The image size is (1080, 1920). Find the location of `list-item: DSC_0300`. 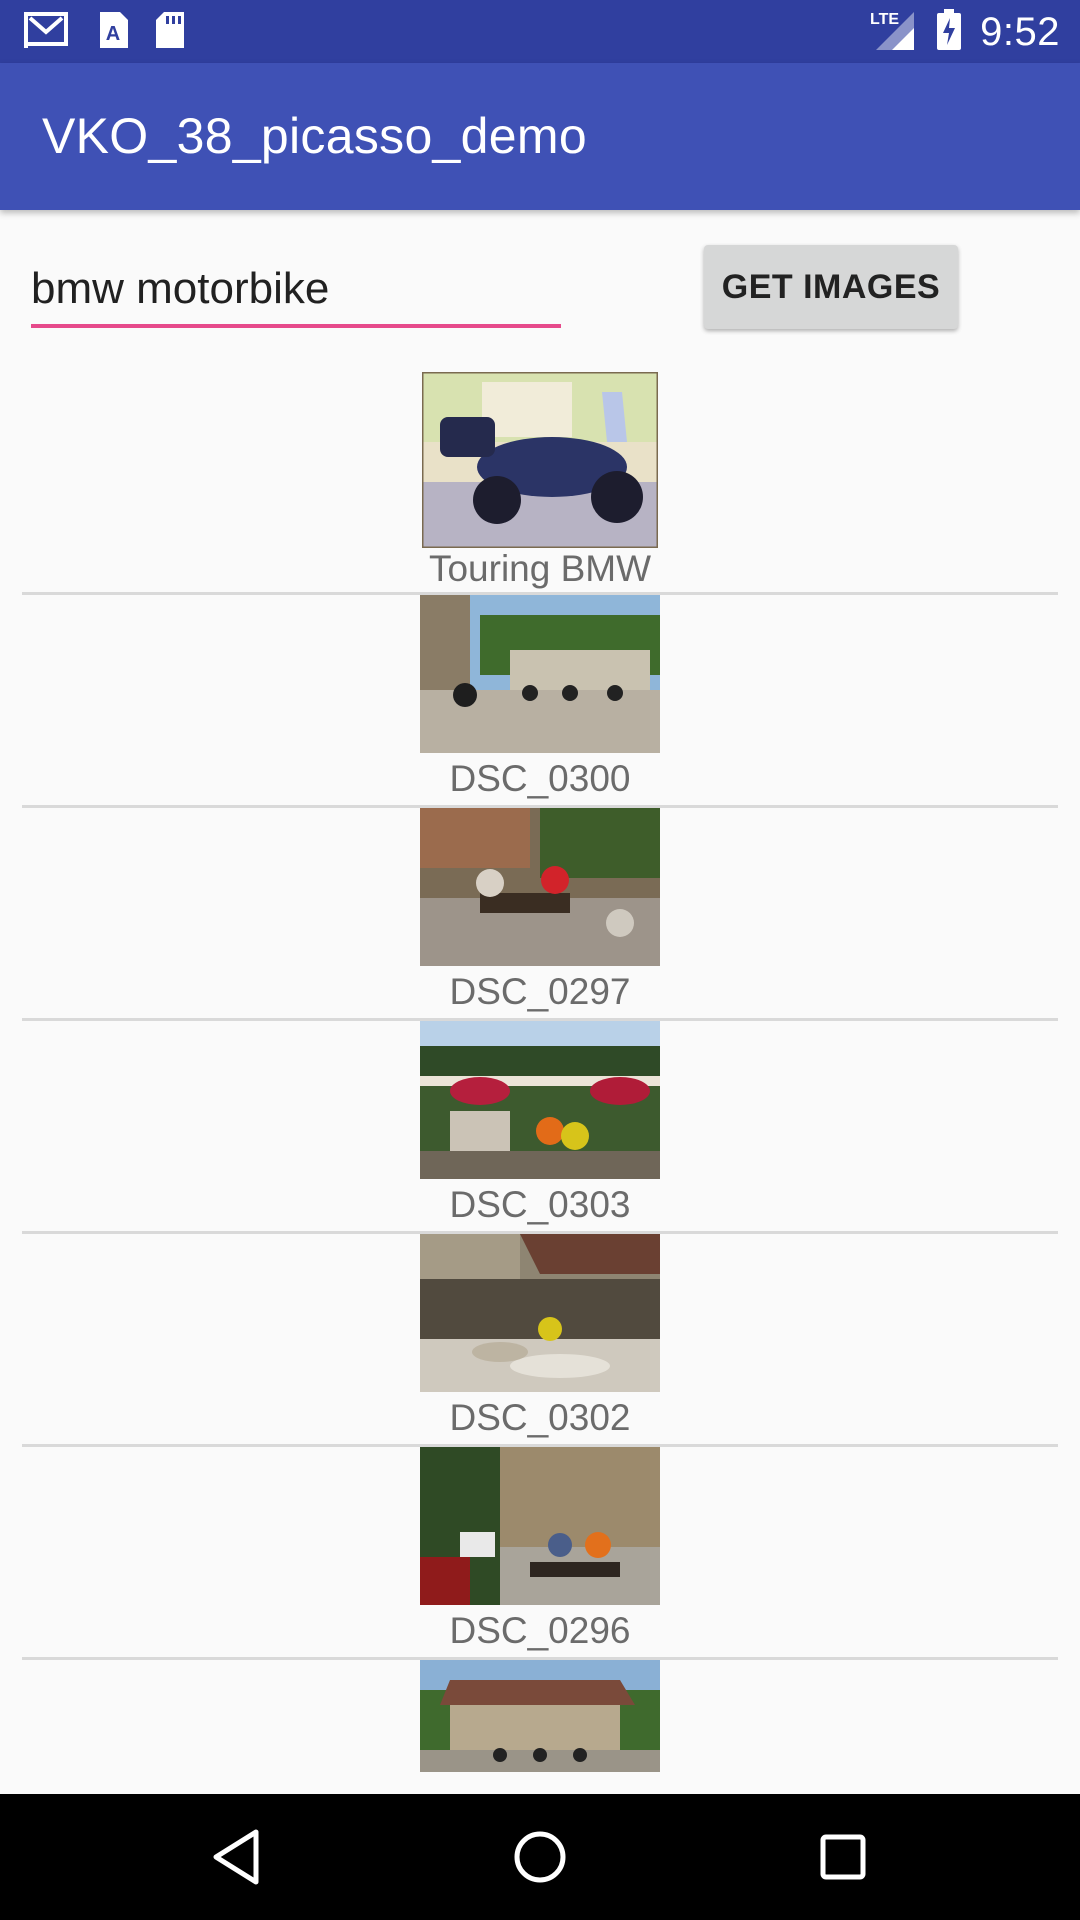

list-item: DSC_0300 is located at coordinates (540, 701).